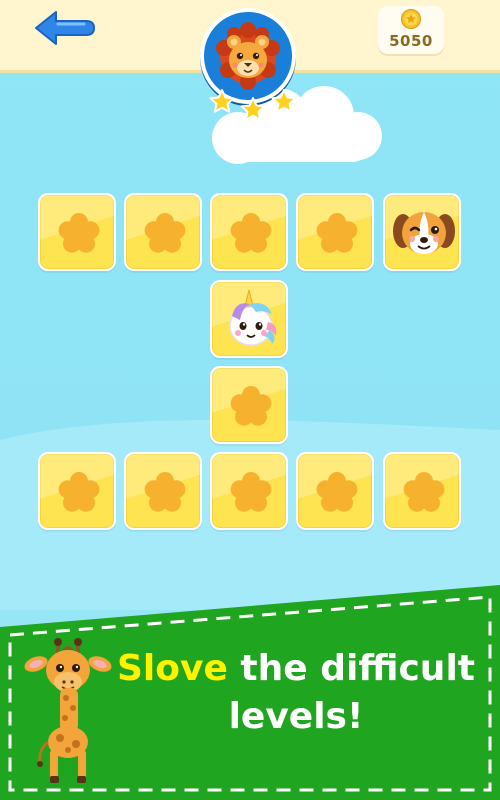  What do you see at coordinates (253, 317) in the screenshot?
I see `unicorn-icon` at bounding box center [253, 317].